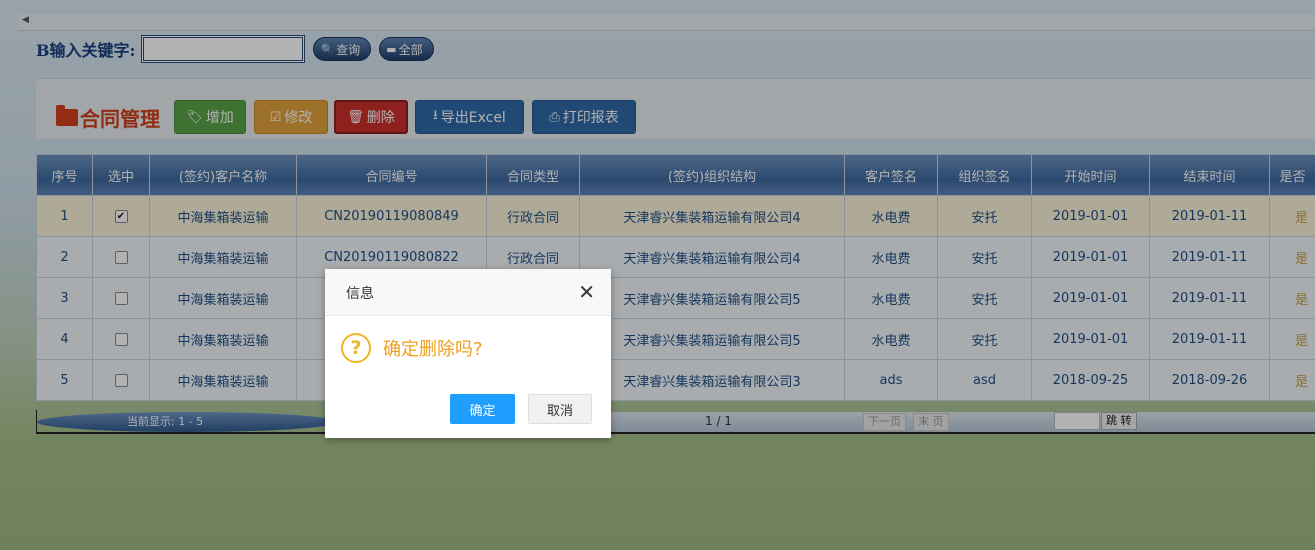 The image size is (1315, 550). I want to click on dialog-title: 信息, so click(360, 294).